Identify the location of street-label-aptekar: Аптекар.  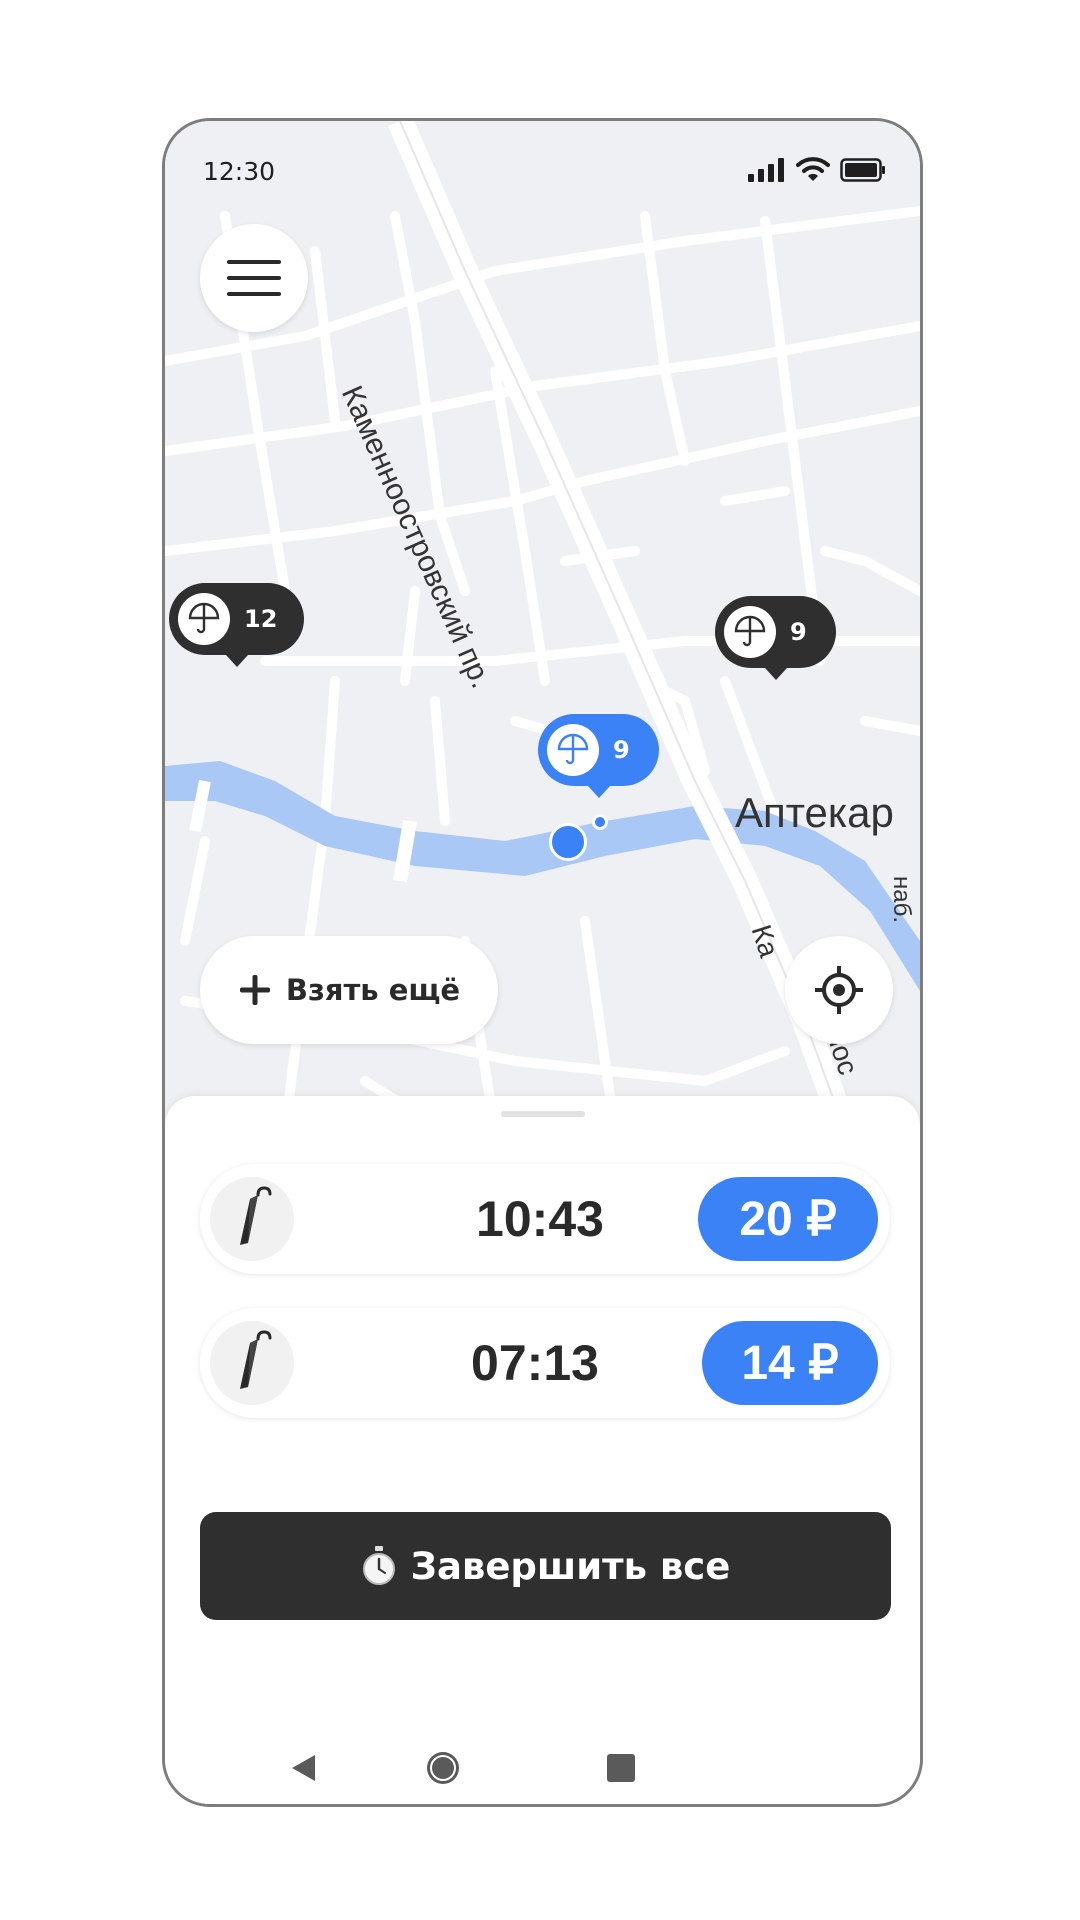
(814, 812).